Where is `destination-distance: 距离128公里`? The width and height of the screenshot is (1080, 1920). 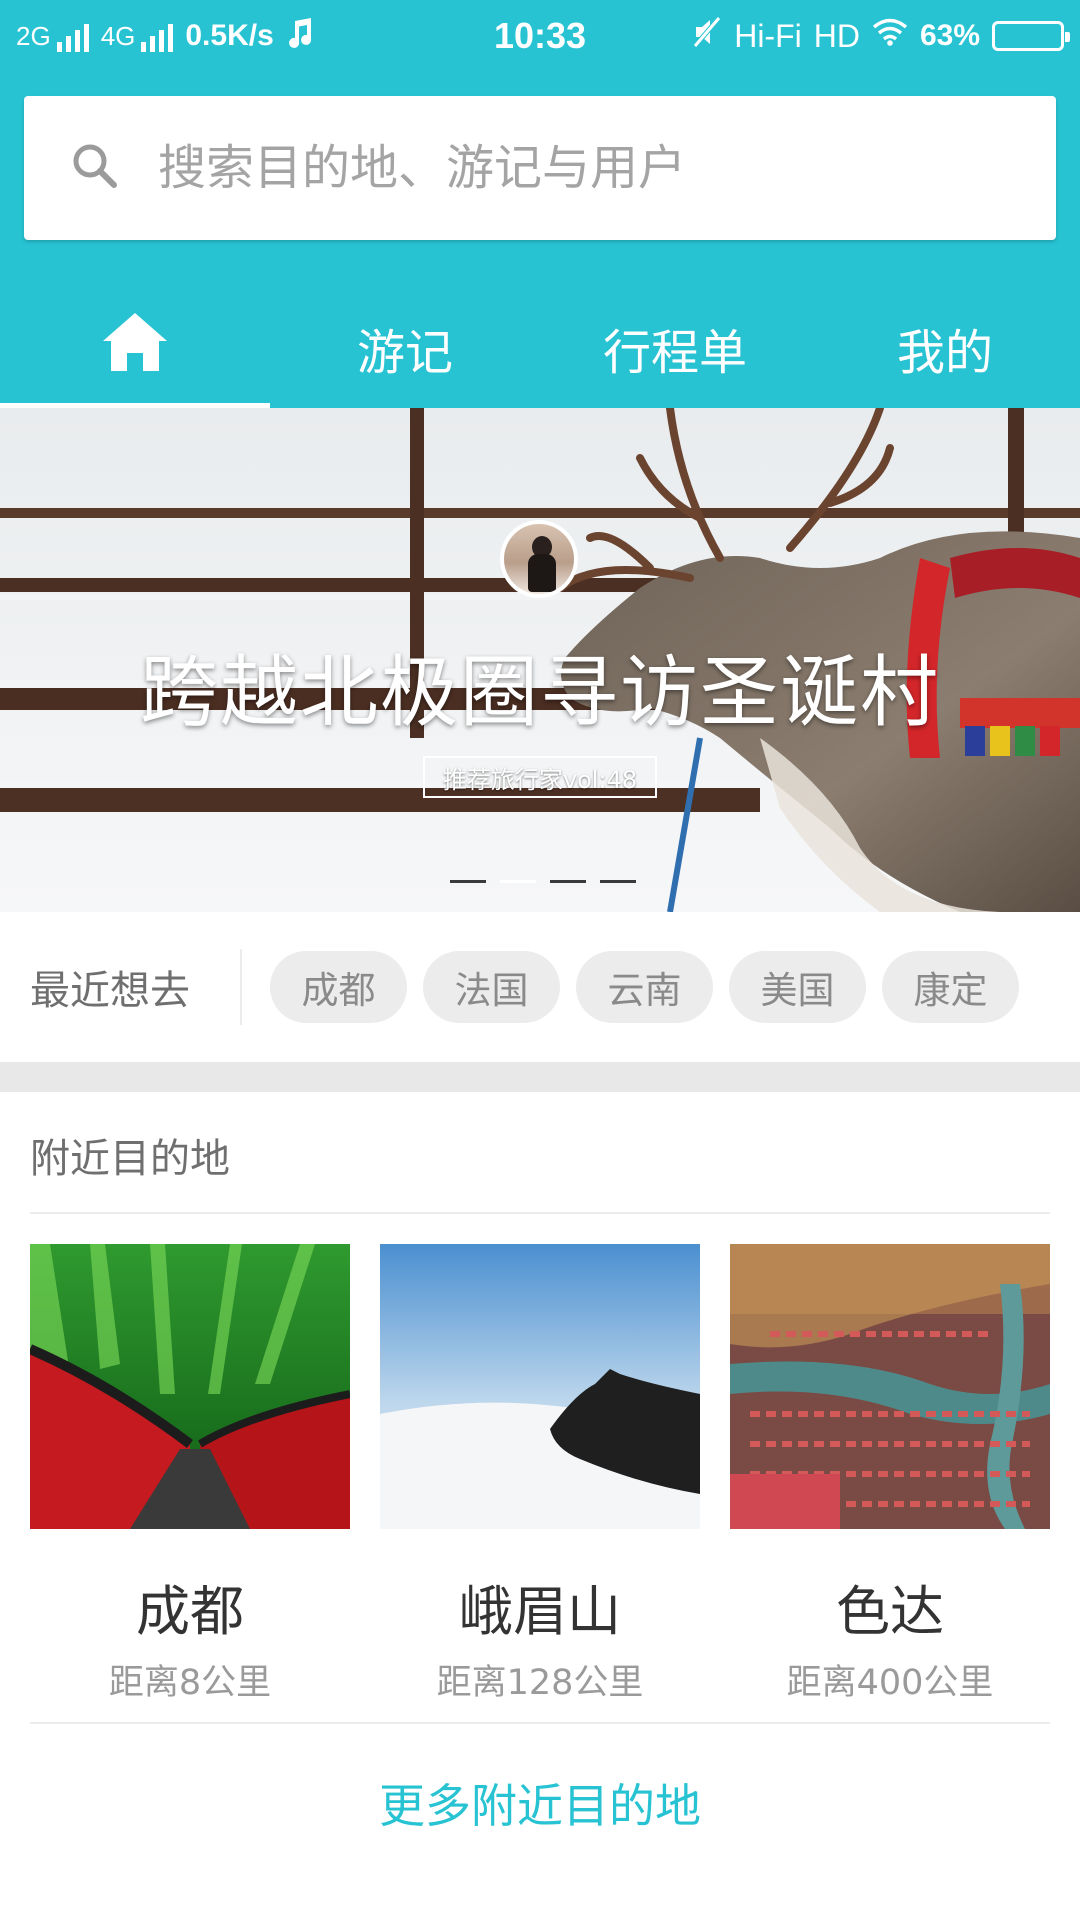 destination-distance: 距离128公里 is located at coordinates (540, 1683).